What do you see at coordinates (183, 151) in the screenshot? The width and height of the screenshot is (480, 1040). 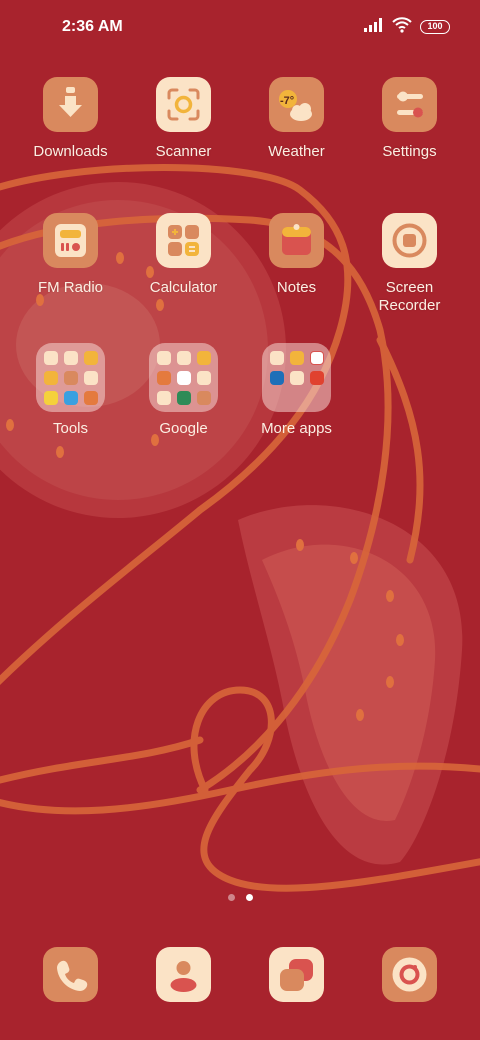 I see `app-label: Scanner` at bounding box center [183, 151].